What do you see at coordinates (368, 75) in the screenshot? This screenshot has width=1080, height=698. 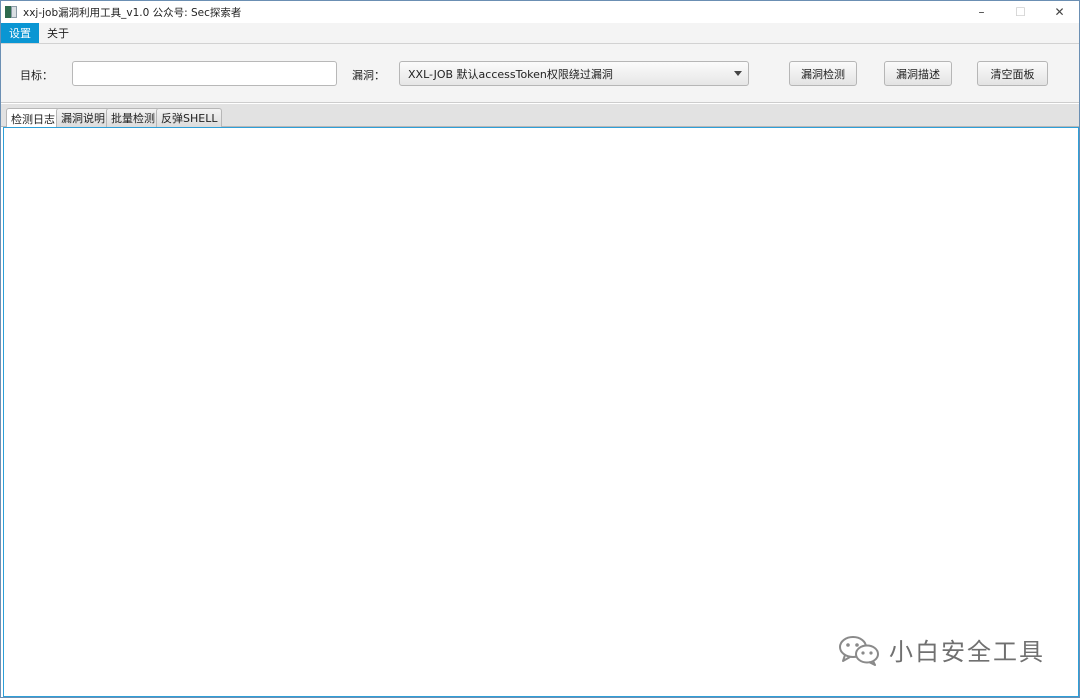 I see `vuln-label: 漏洞：` at bounding box center [368, 75].